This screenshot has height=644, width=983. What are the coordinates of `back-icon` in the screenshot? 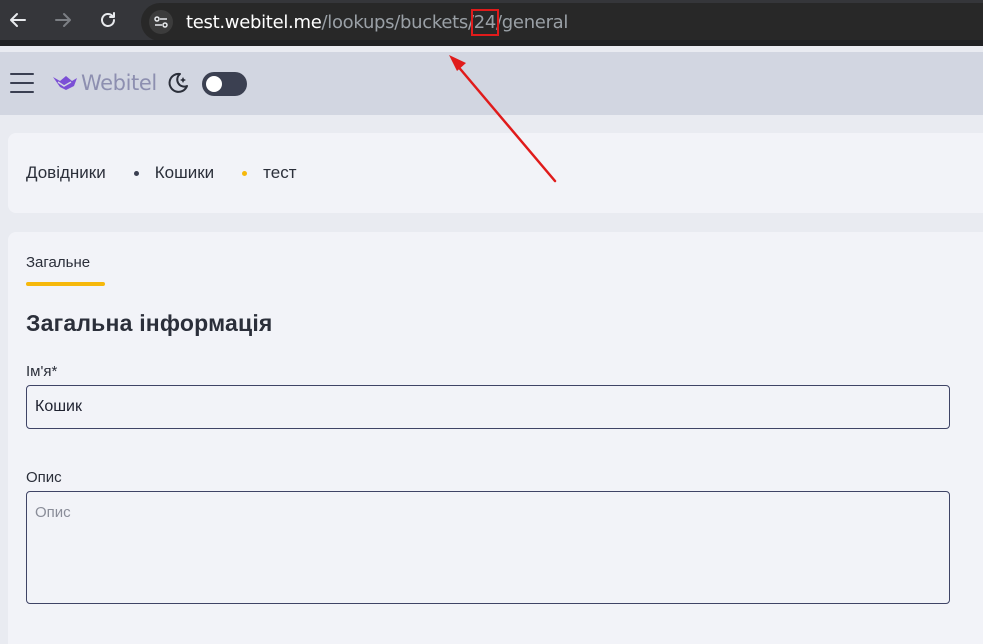 It's located at (18, 20).